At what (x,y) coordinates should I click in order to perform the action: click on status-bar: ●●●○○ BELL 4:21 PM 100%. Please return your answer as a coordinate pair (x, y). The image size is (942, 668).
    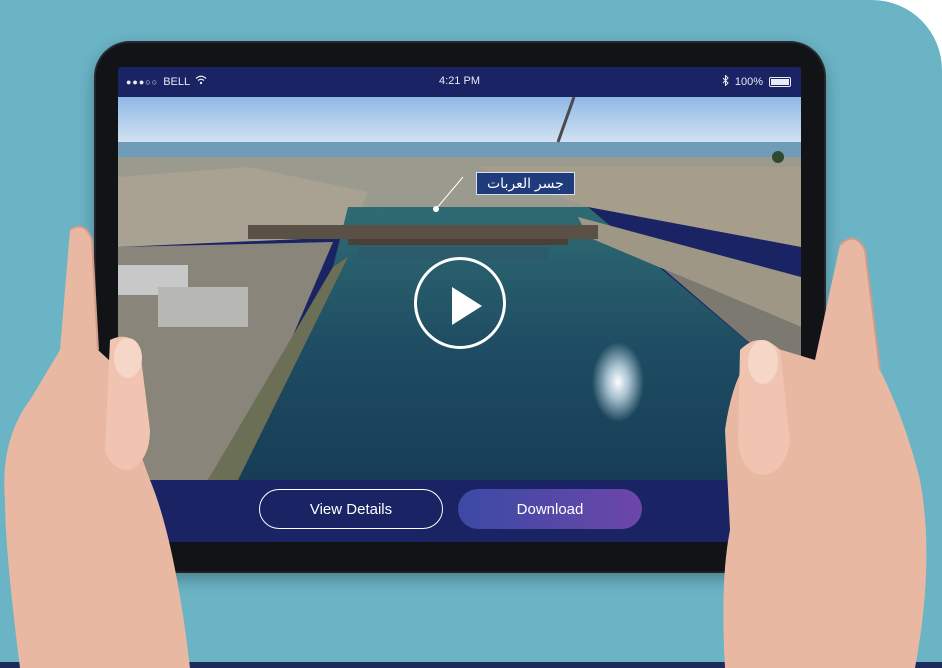
    Looking at the image, I should click on (459, 81).